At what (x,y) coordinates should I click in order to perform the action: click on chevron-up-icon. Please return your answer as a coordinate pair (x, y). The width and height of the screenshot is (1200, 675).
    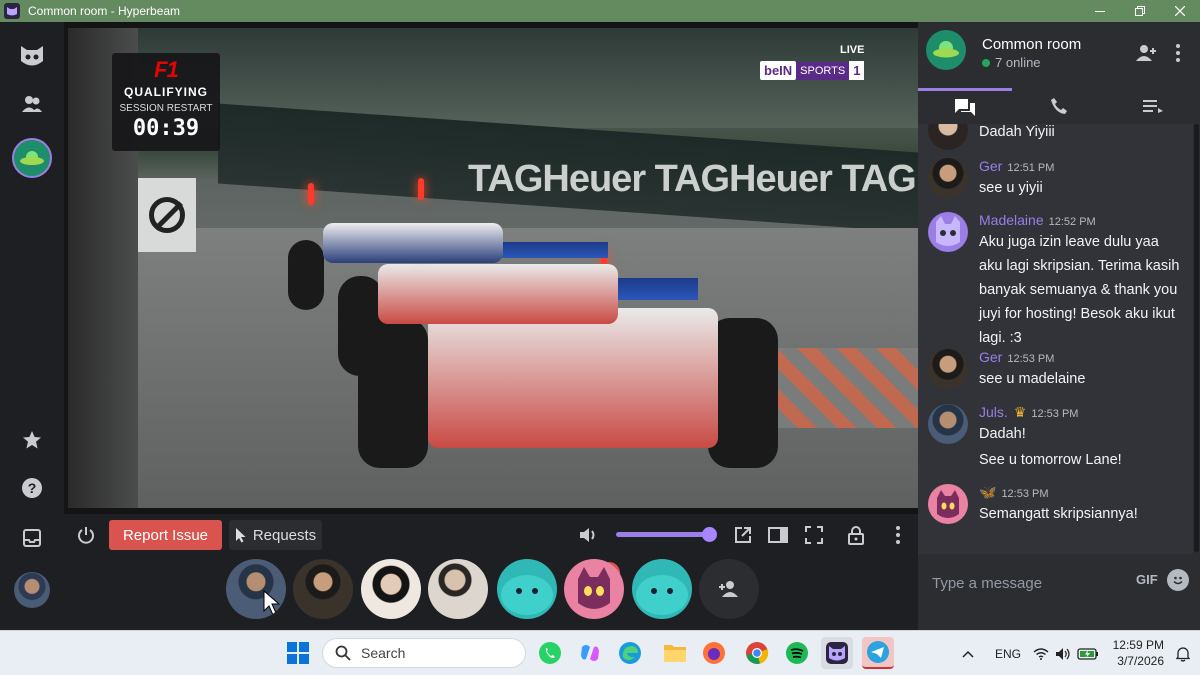
    Looking at the image, I should click on (968, 654).